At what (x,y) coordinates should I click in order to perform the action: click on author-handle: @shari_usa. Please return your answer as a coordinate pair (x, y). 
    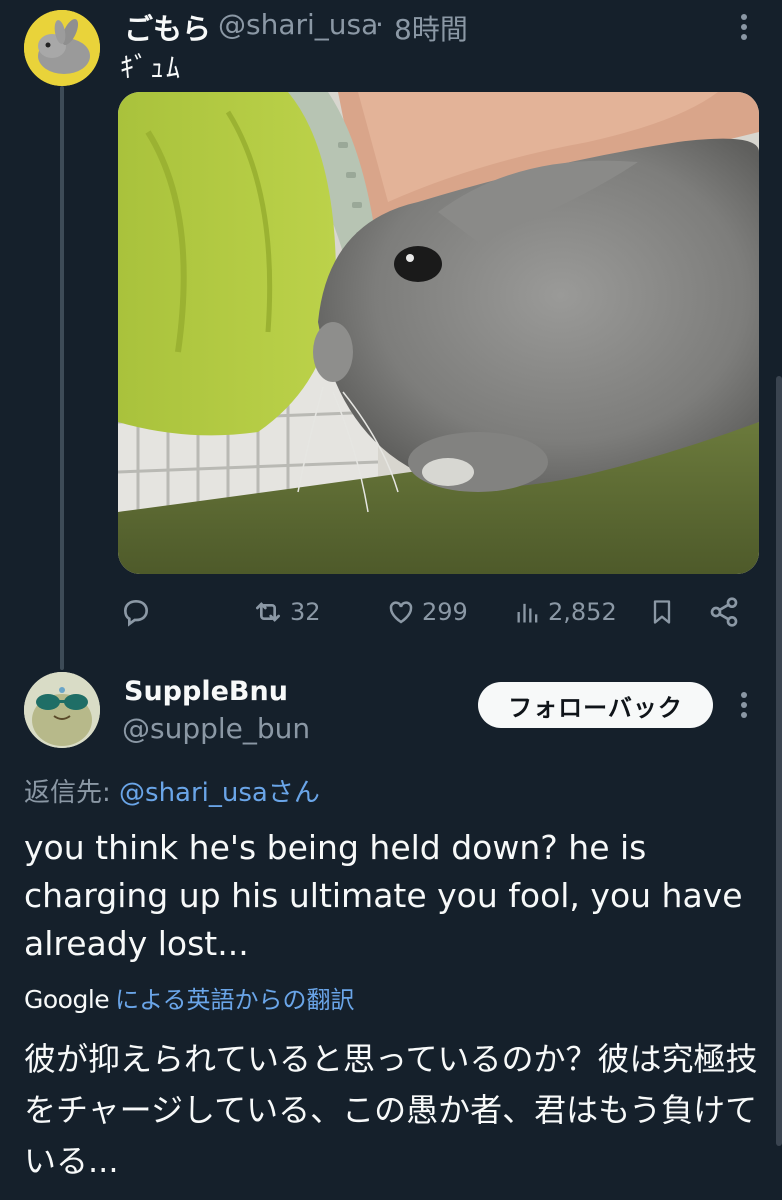
    Looking at the image, I should click on (298, 24).